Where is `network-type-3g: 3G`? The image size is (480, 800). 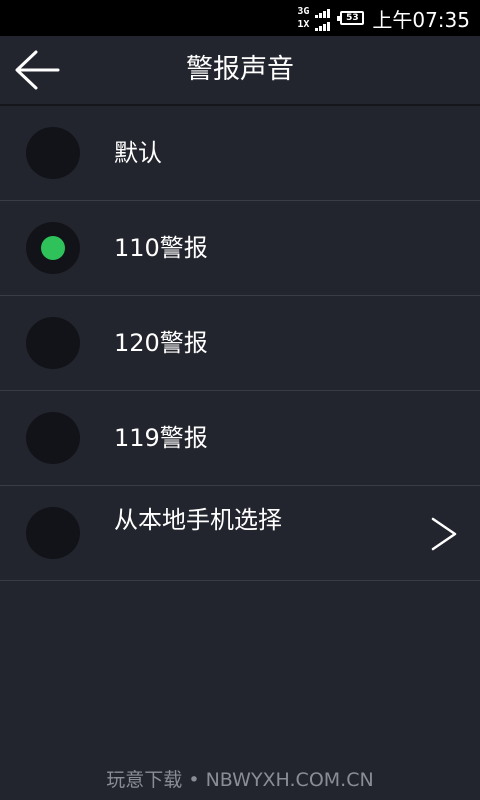 network-type-3g: 3G is located at coordinates (303, 11).